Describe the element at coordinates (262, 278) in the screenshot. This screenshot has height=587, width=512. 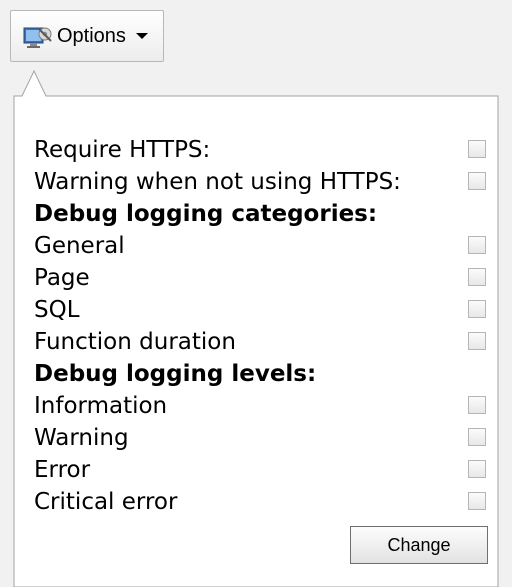
I see `category-page: Page` at that location.